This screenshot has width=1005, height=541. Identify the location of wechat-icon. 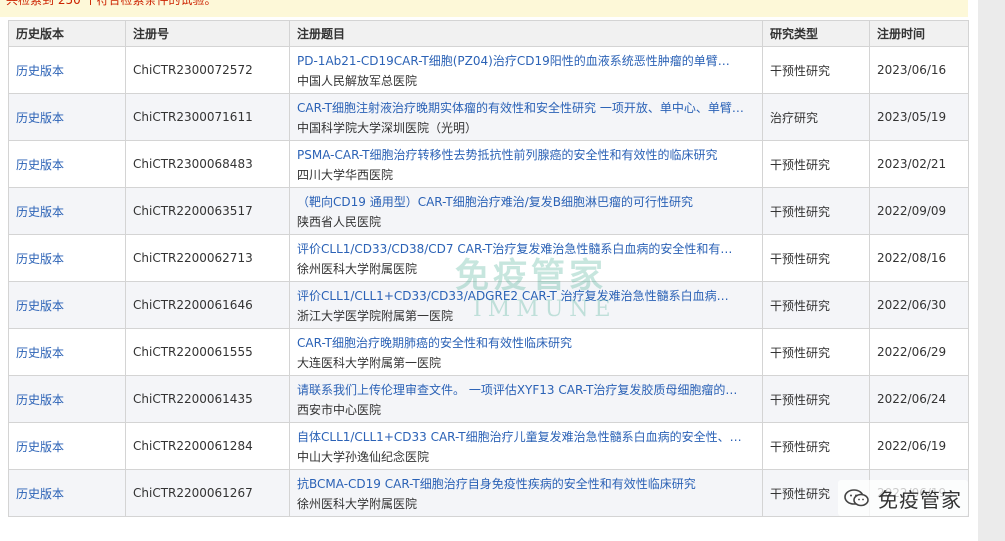
(856, 498).